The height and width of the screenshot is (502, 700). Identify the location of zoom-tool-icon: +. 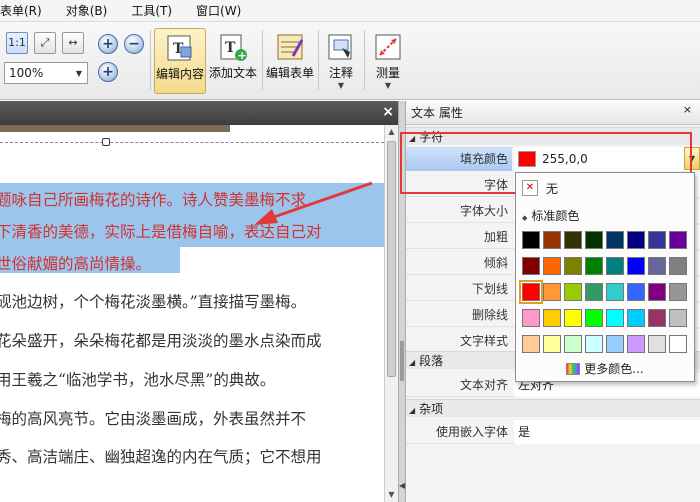
(108, 72).